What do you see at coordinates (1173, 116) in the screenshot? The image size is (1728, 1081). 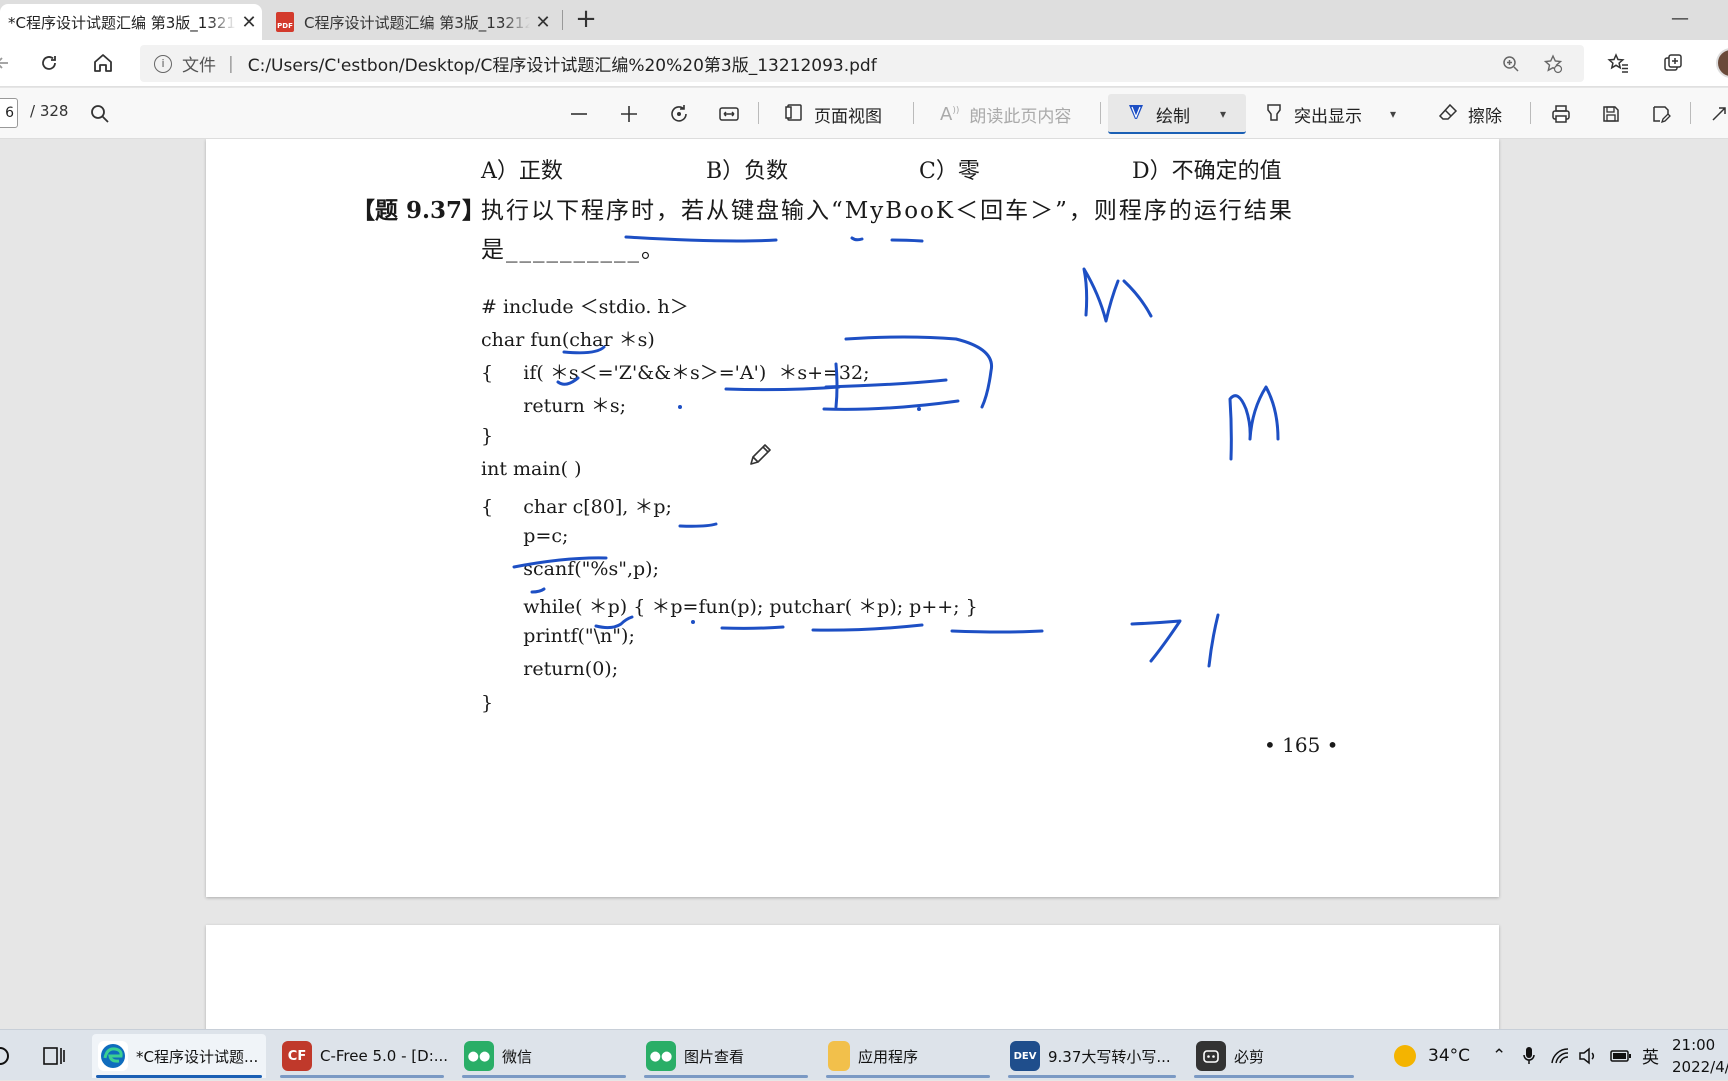 I see `draw-label: 绘制` at bounding box center [1173, 116].